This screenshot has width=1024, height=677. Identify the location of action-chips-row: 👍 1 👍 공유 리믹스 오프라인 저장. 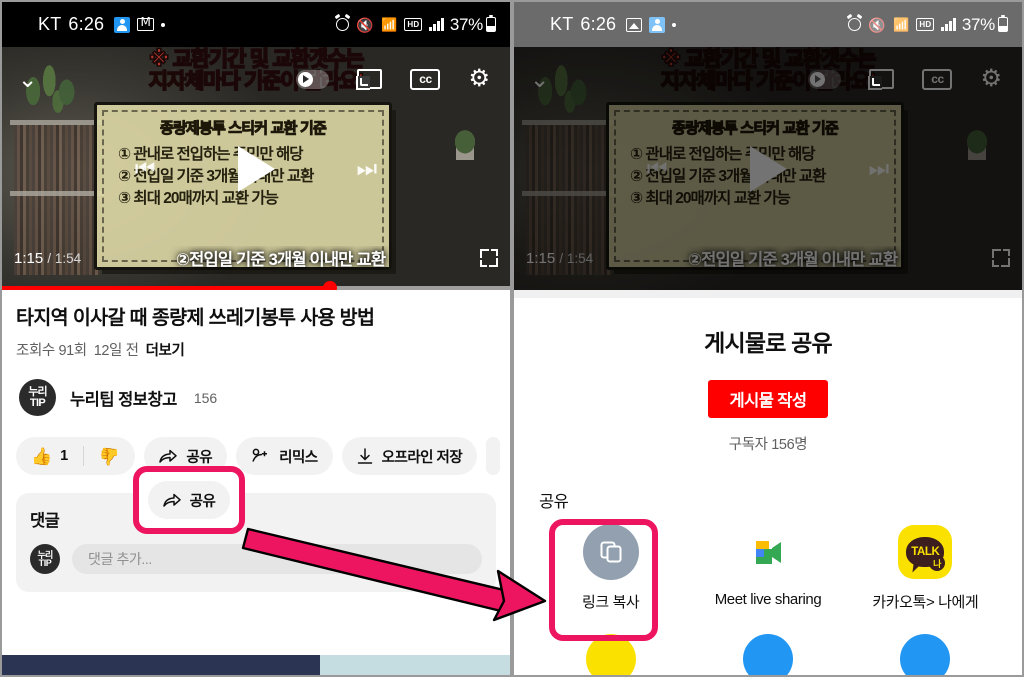
(256, 456).